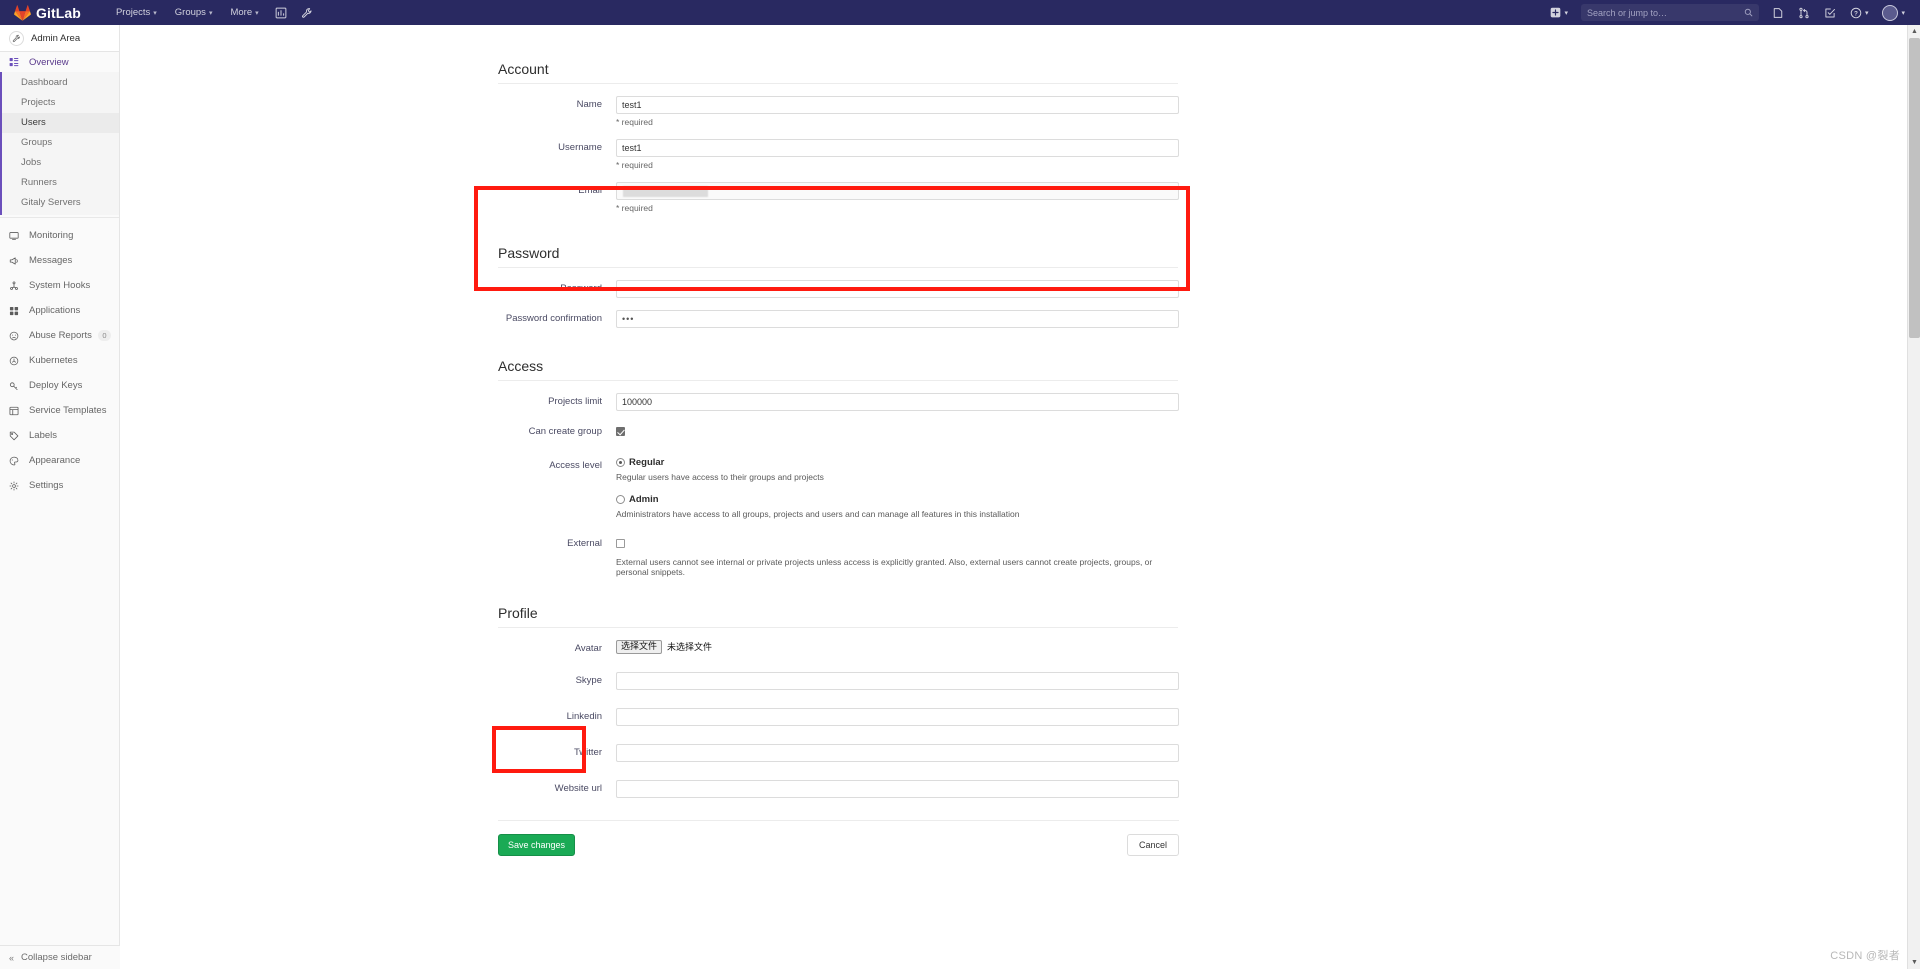  I want to click on field-website-url: Website url, so click(838, 789).